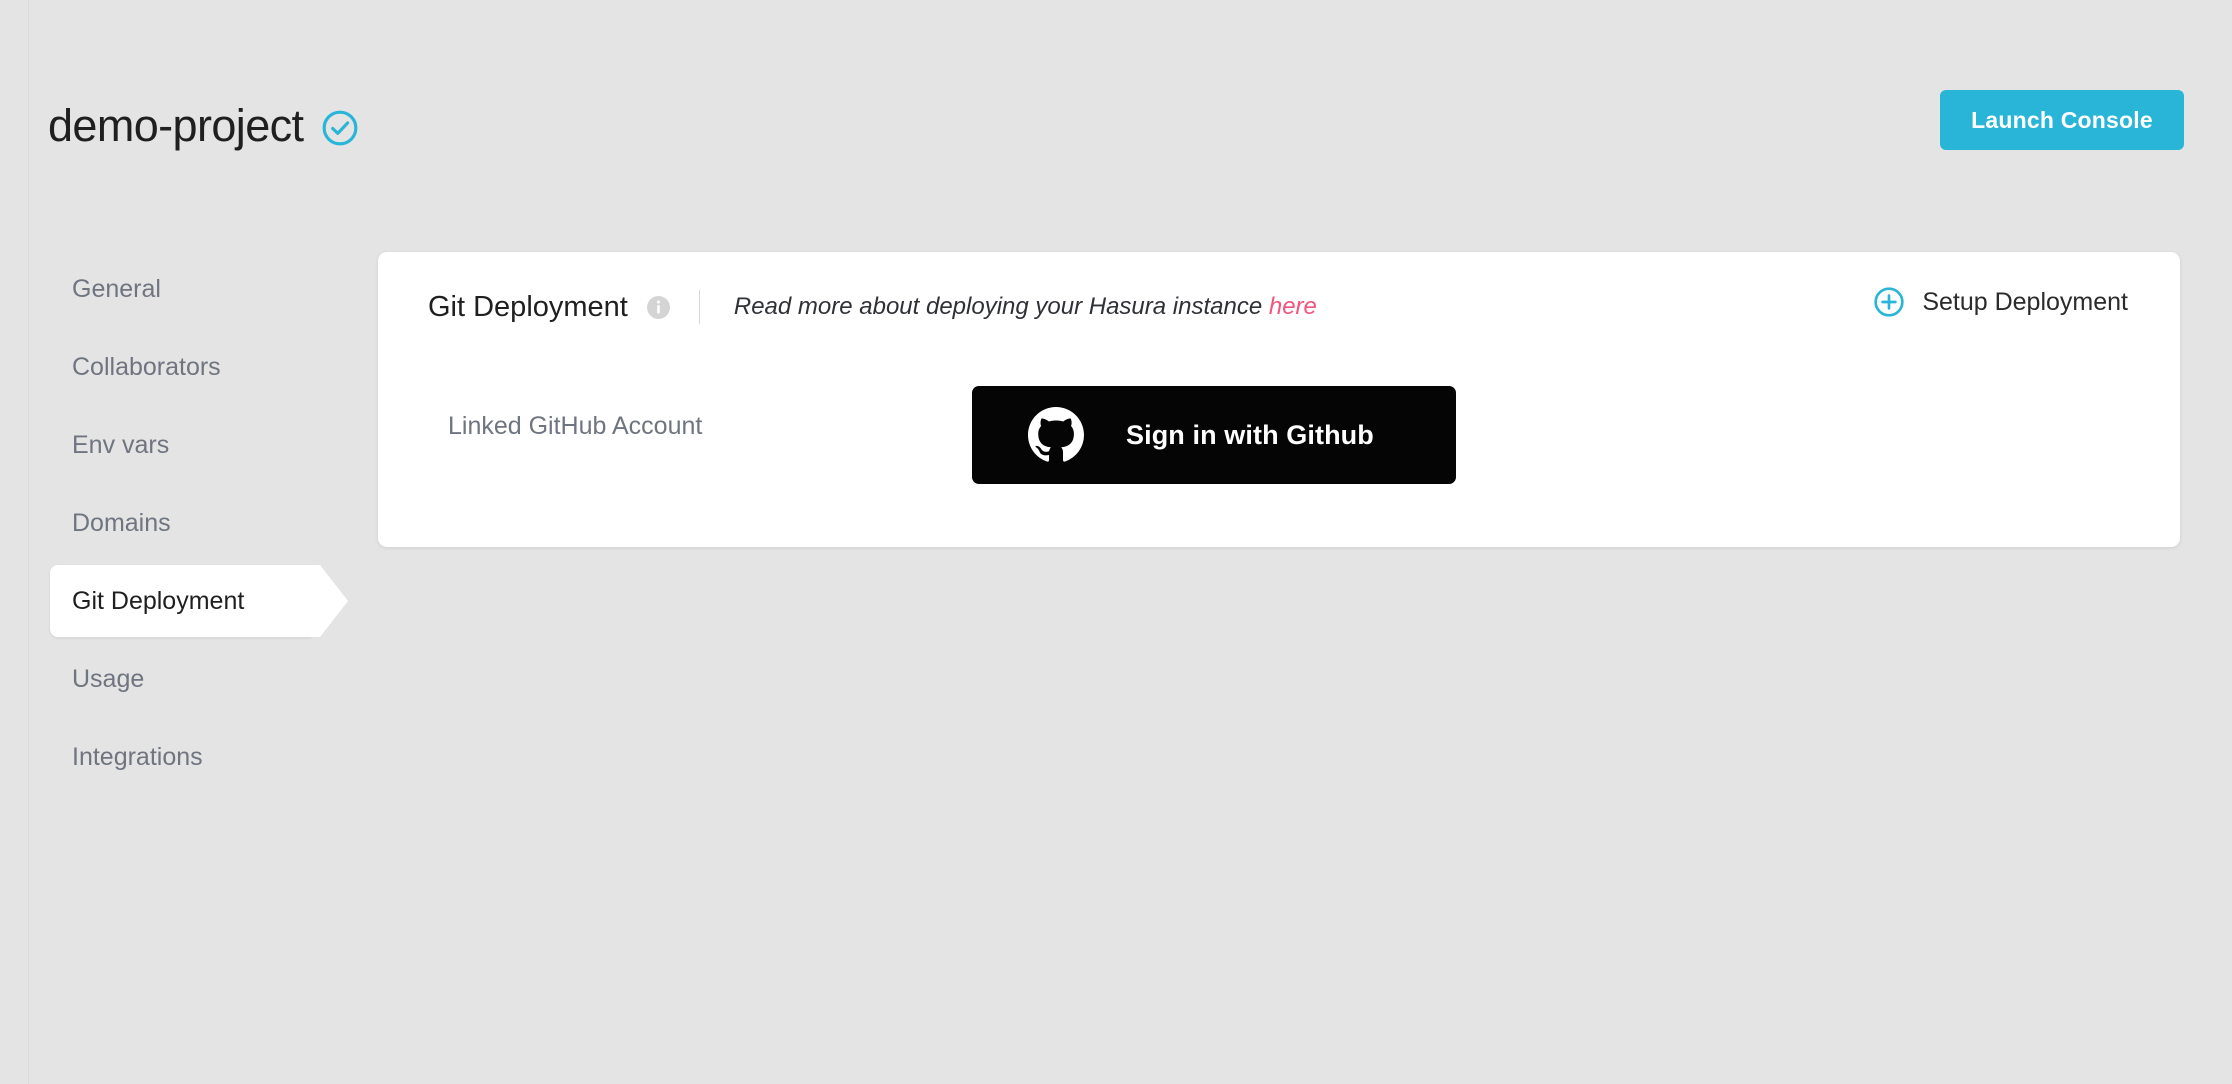 This screenshot has height=1084, width=2232. I want to click on project-title-group: demo-project, so click(203, 125).